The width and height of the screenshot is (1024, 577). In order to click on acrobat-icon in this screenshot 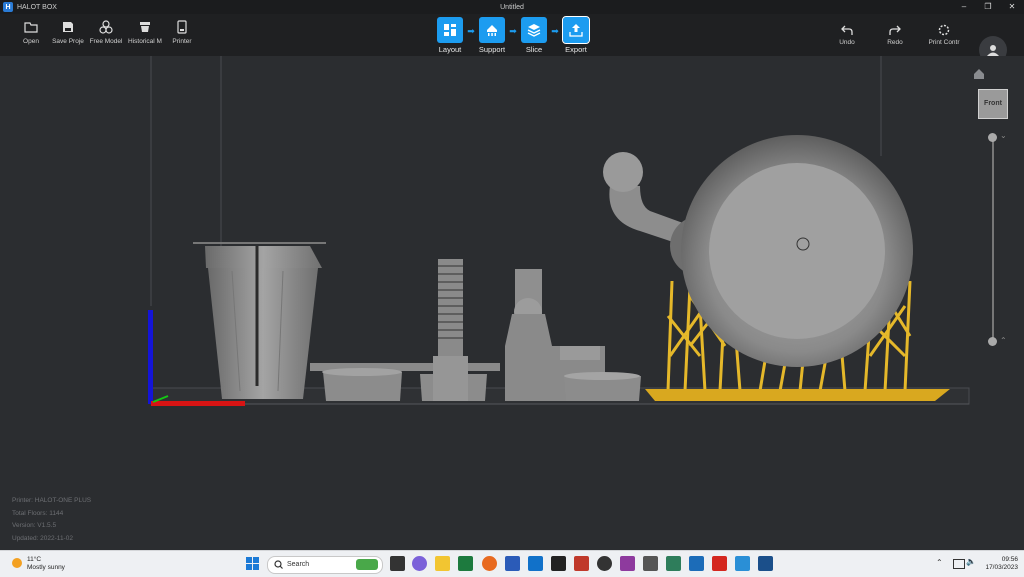, I will do `click(719, 563)`.